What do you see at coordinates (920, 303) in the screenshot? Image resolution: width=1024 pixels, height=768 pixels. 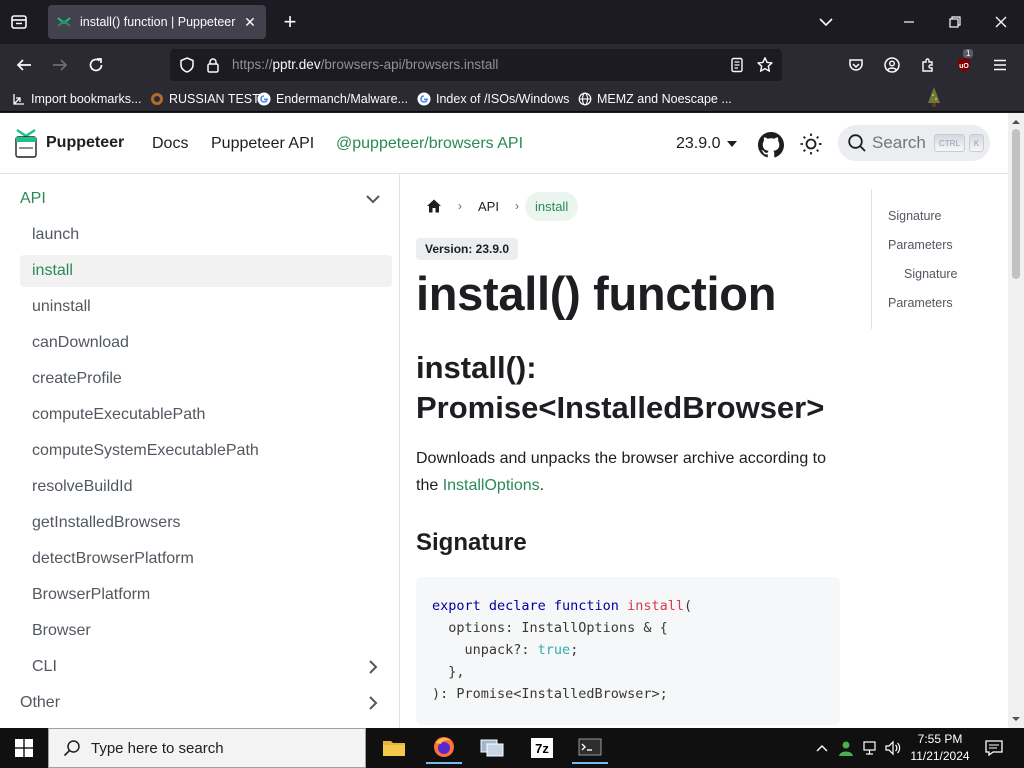 I see `toc-link-parameters-2: Parameters` at bounding box center [920, 303].